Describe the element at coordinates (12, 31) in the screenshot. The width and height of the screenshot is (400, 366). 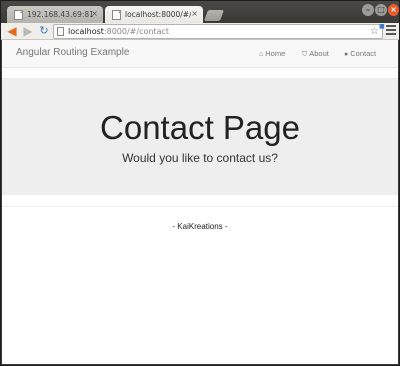
I see `back-arrow-icon: ◀` at that location.